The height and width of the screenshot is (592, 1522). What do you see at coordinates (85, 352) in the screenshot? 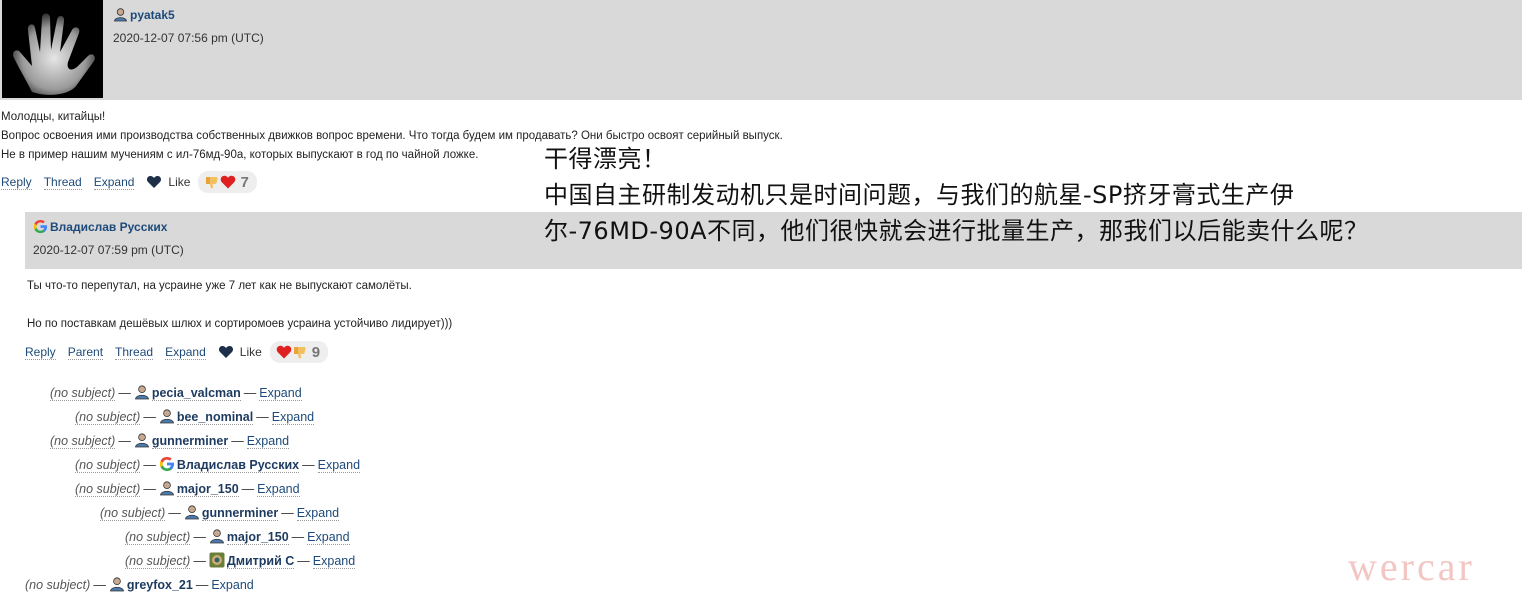
I see `parent-link: Parent` at bounding box center [85, 352].